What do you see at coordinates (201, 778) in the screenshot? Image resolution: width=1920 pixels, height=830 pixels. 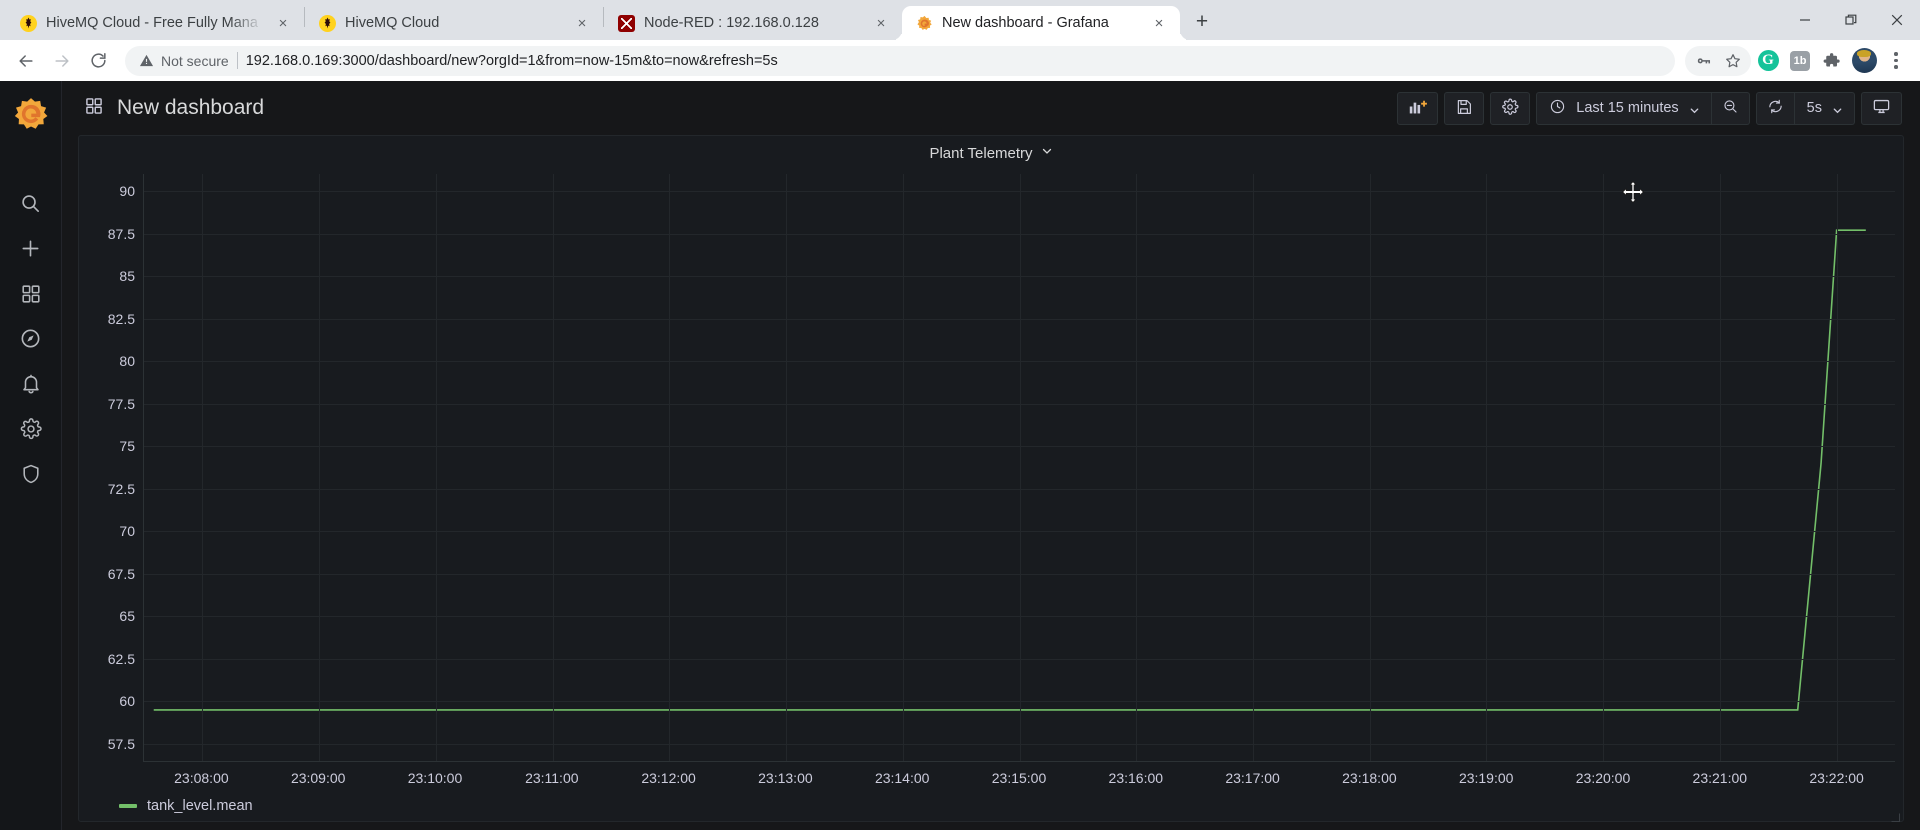 I see `x-axis-tick-label: 23:08:00` at bounding box center [201, 778].